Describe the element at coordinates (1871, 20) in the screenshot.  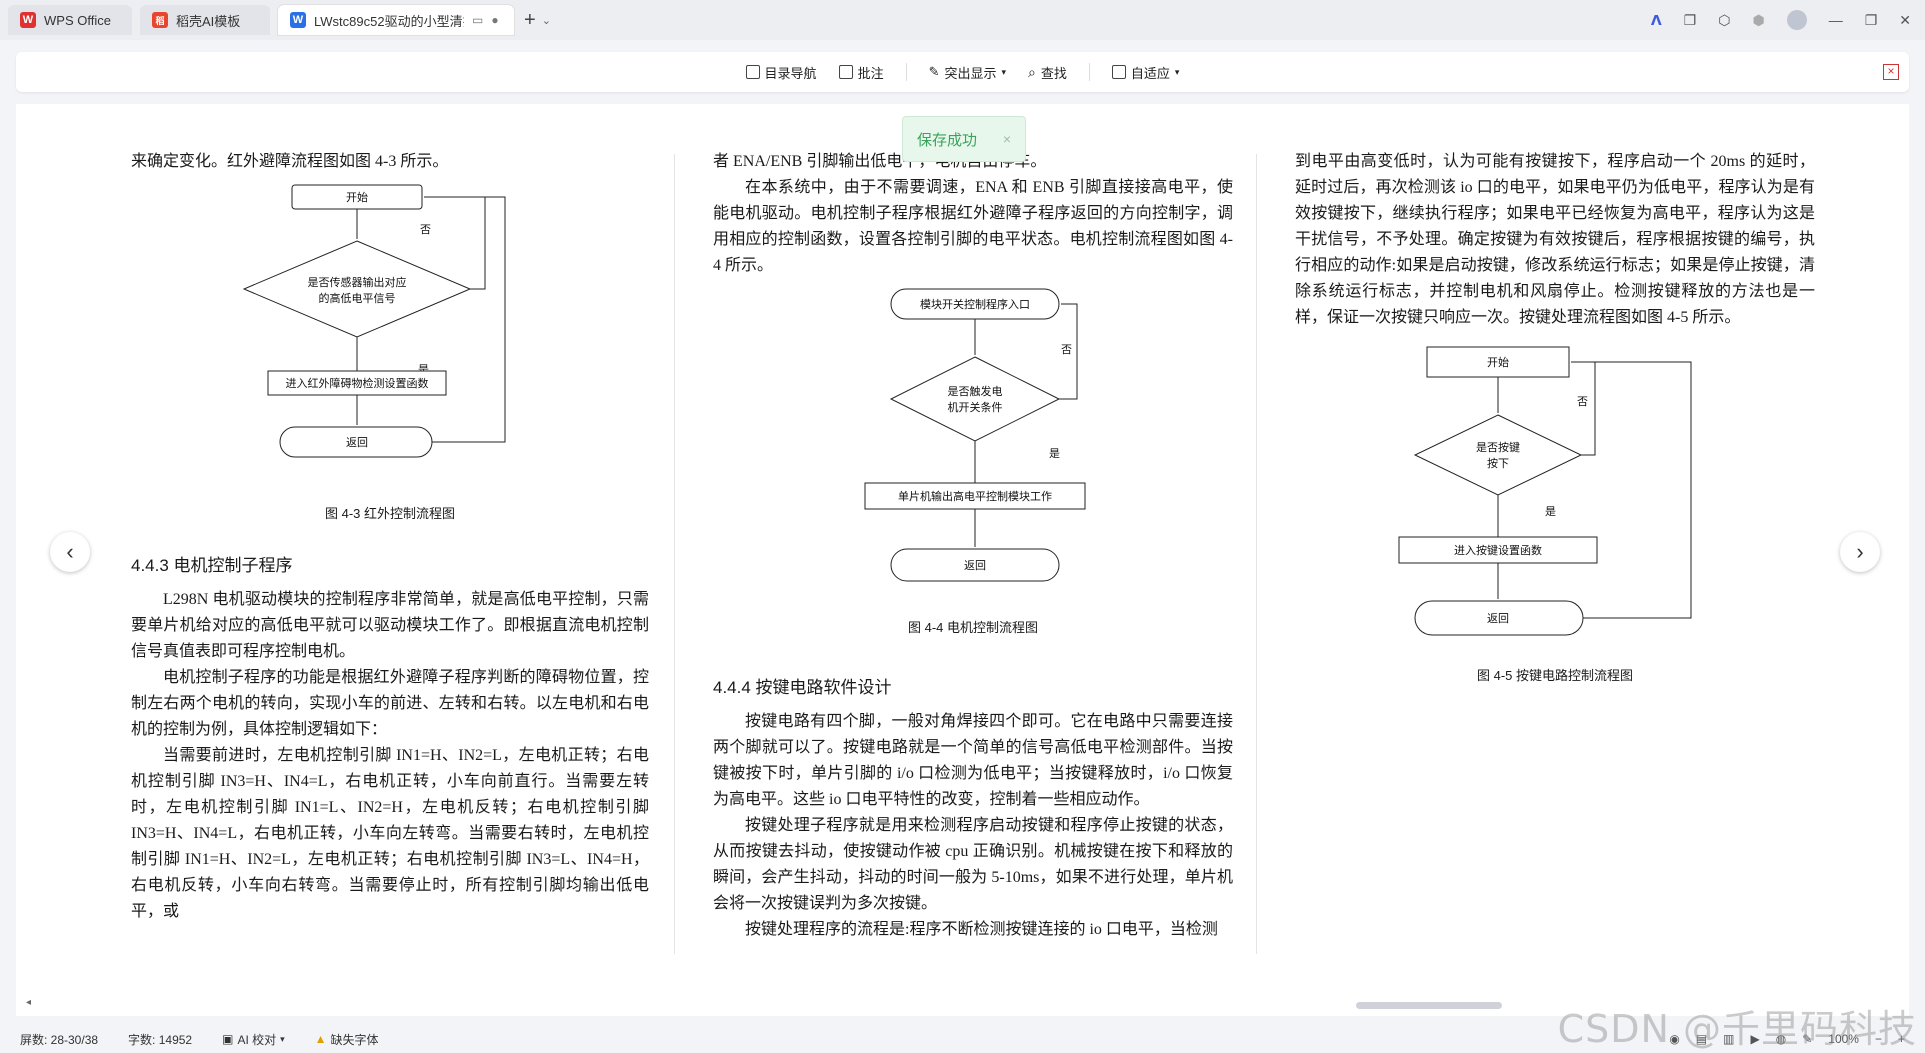
I see `restore-icon: ❐` at that location.